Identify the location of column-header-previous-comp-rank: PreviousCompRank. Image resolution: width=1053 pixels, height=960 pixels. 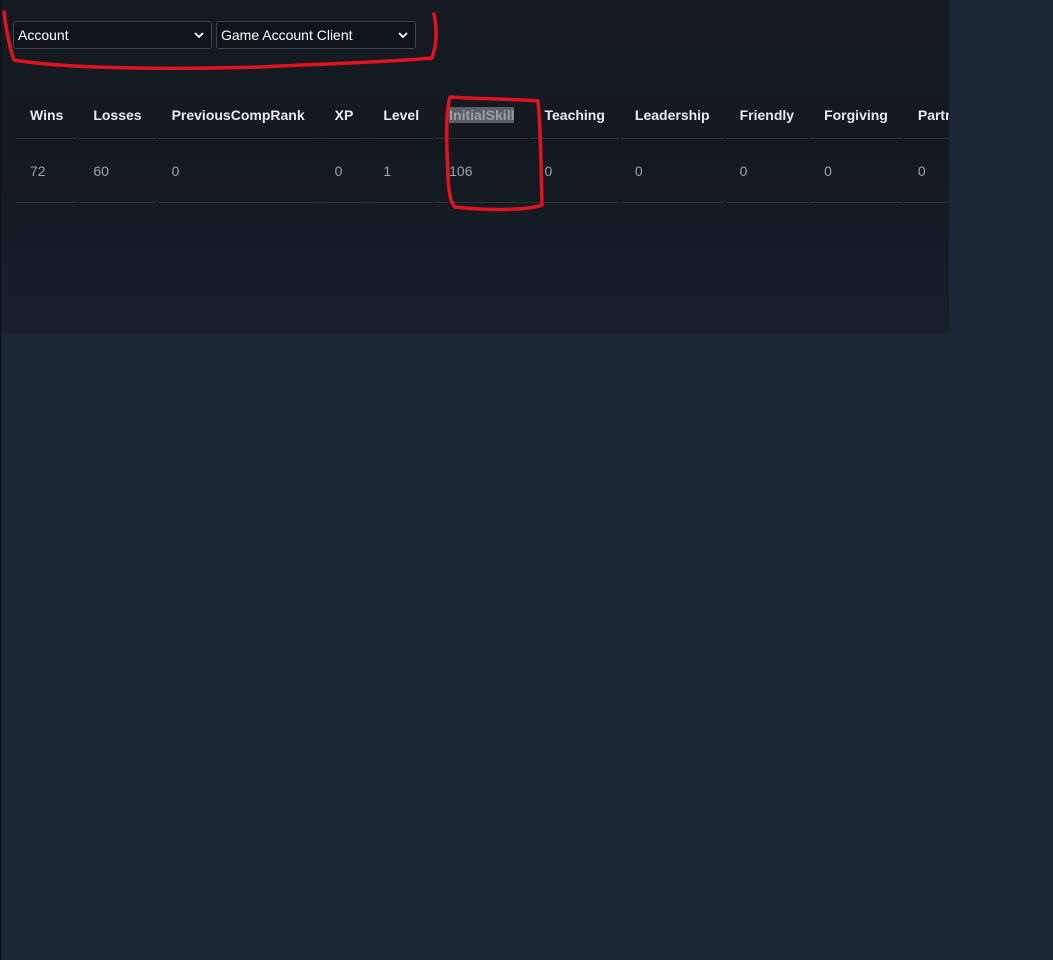
(238, 115).